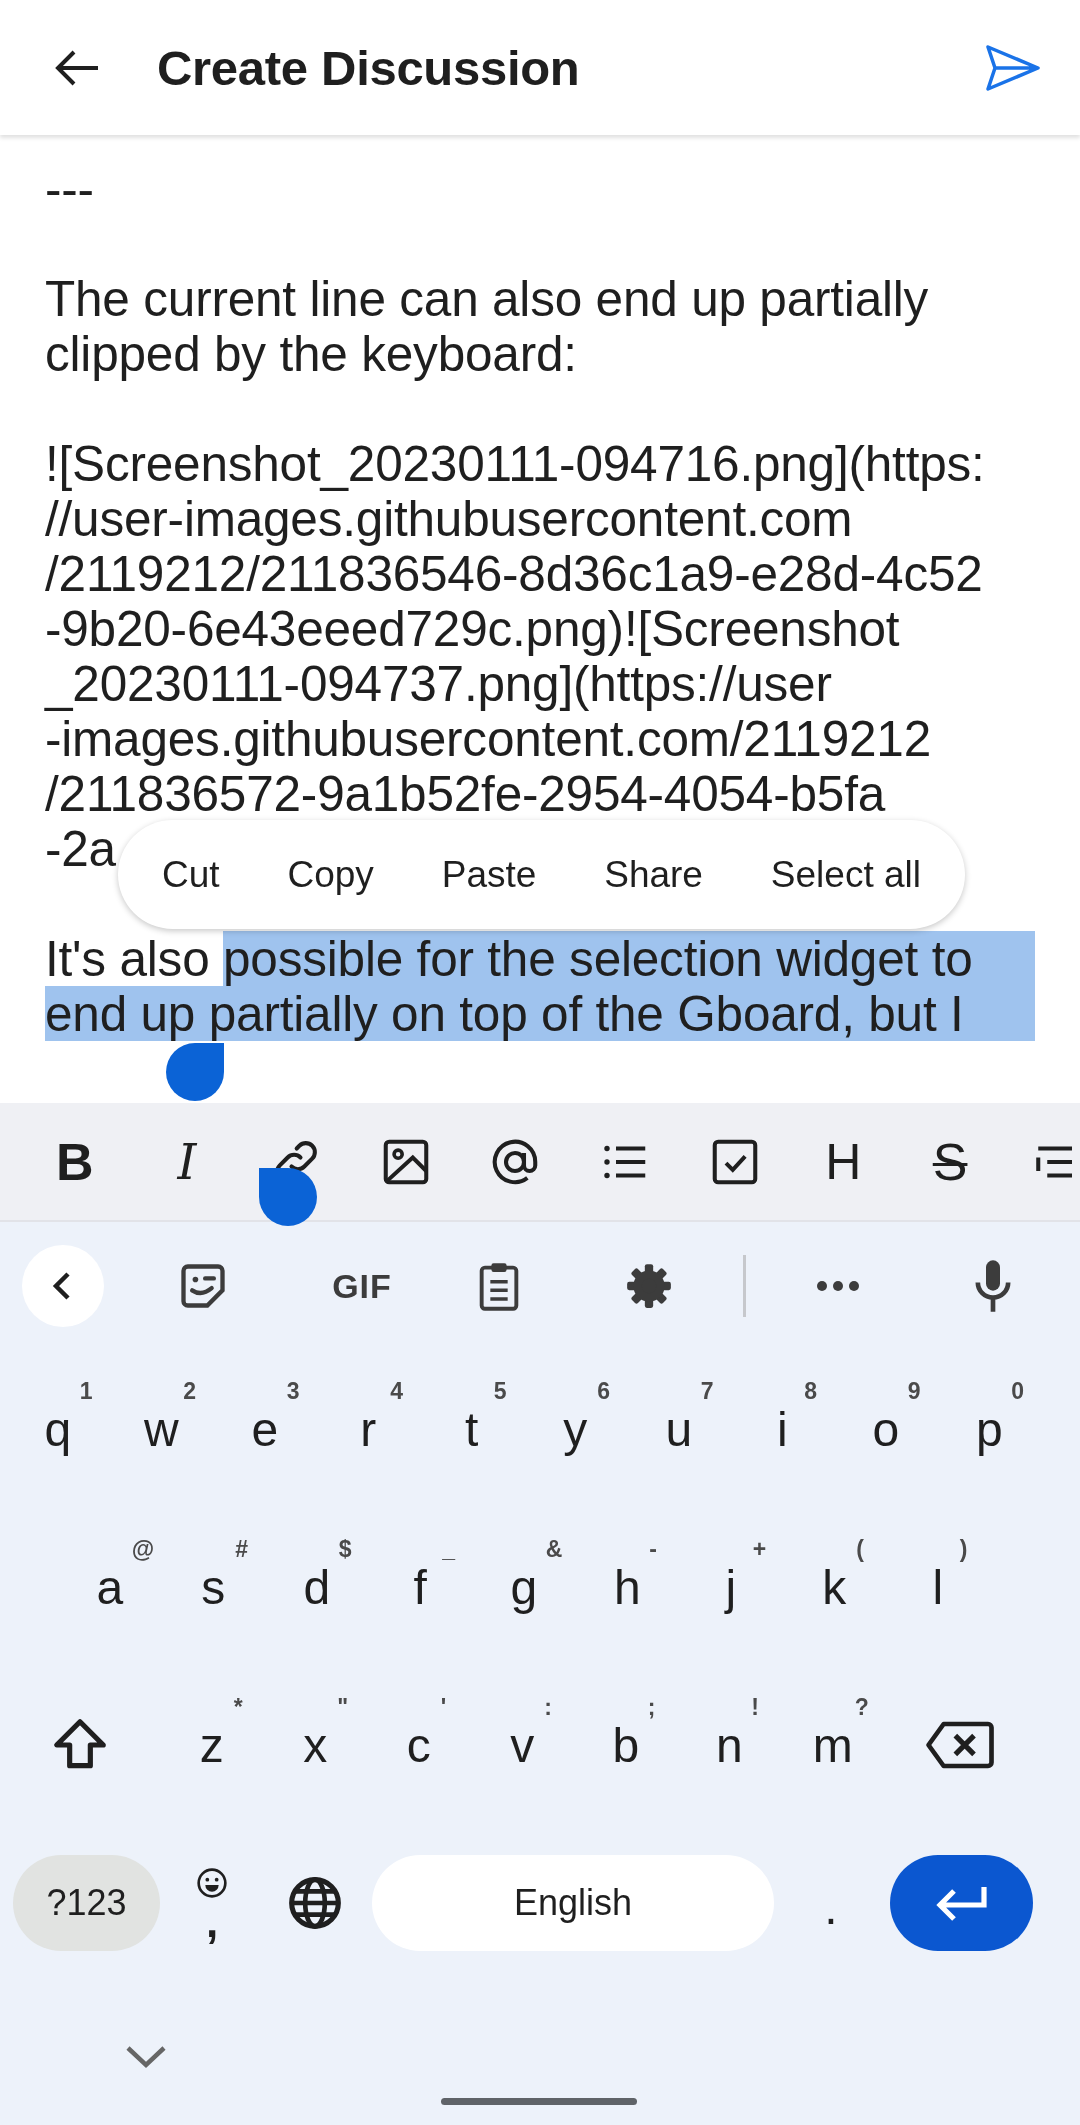 Image resolution: width=1080 pixels, height=2125 pixels. Describe the element at coordinates (58, 1429) in the screenshot. I see `key: 1 q` at that location.